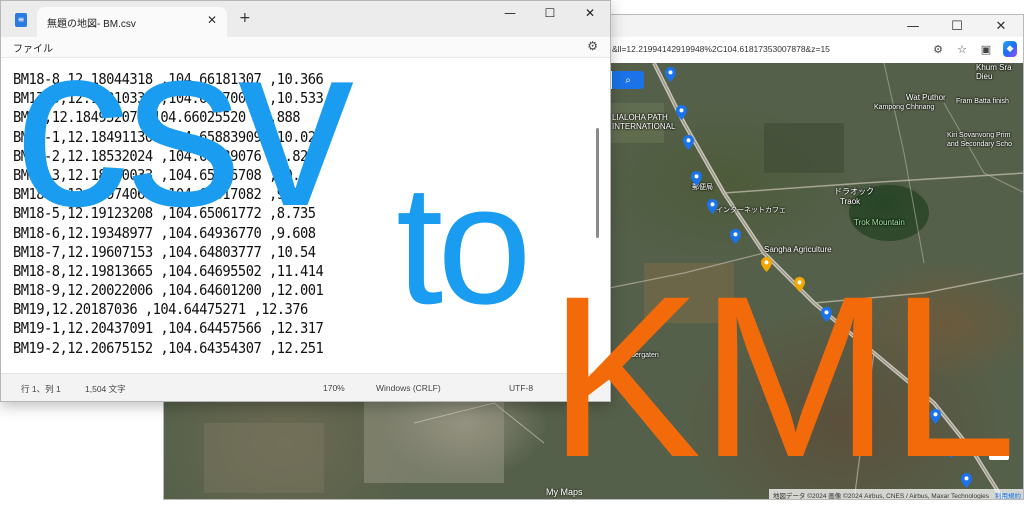 The image size is (1024, 505). Describe the element at coordinates (464, 245) in the screenshot. I see `headline-to: to` at that location.